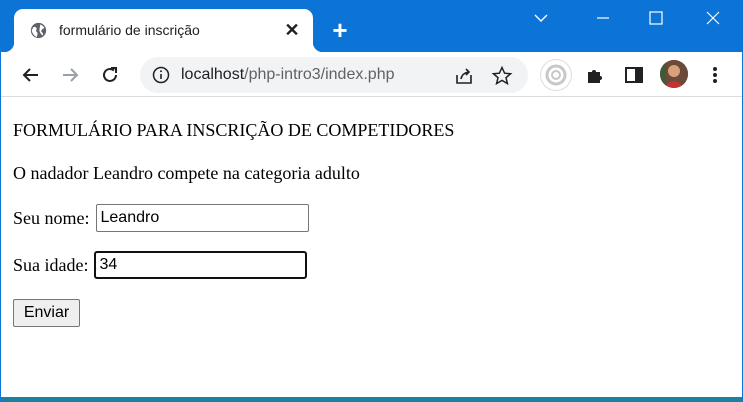 This screenshot has width=743, height=402. Describe the element at coordinates (656, 18) in the screenshot. I see `maximize-icon` at that location.